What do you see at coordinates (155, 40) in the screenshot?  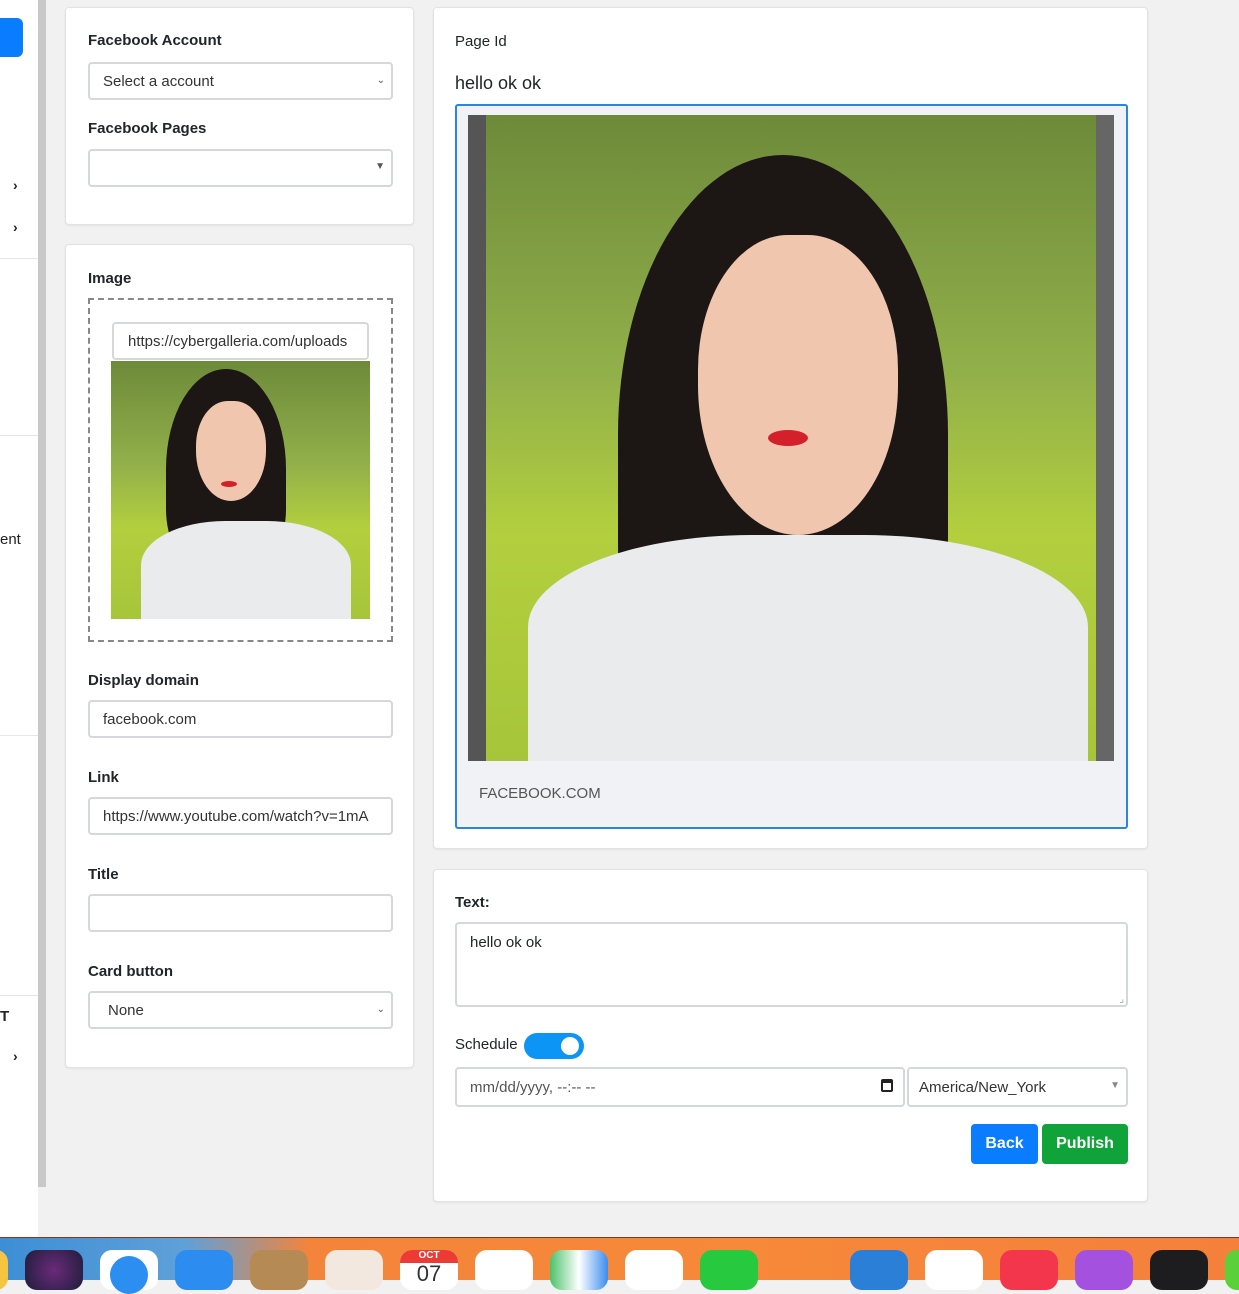 I see `facebook-account-label: Facebook Account` at bounding box center [155, 40].